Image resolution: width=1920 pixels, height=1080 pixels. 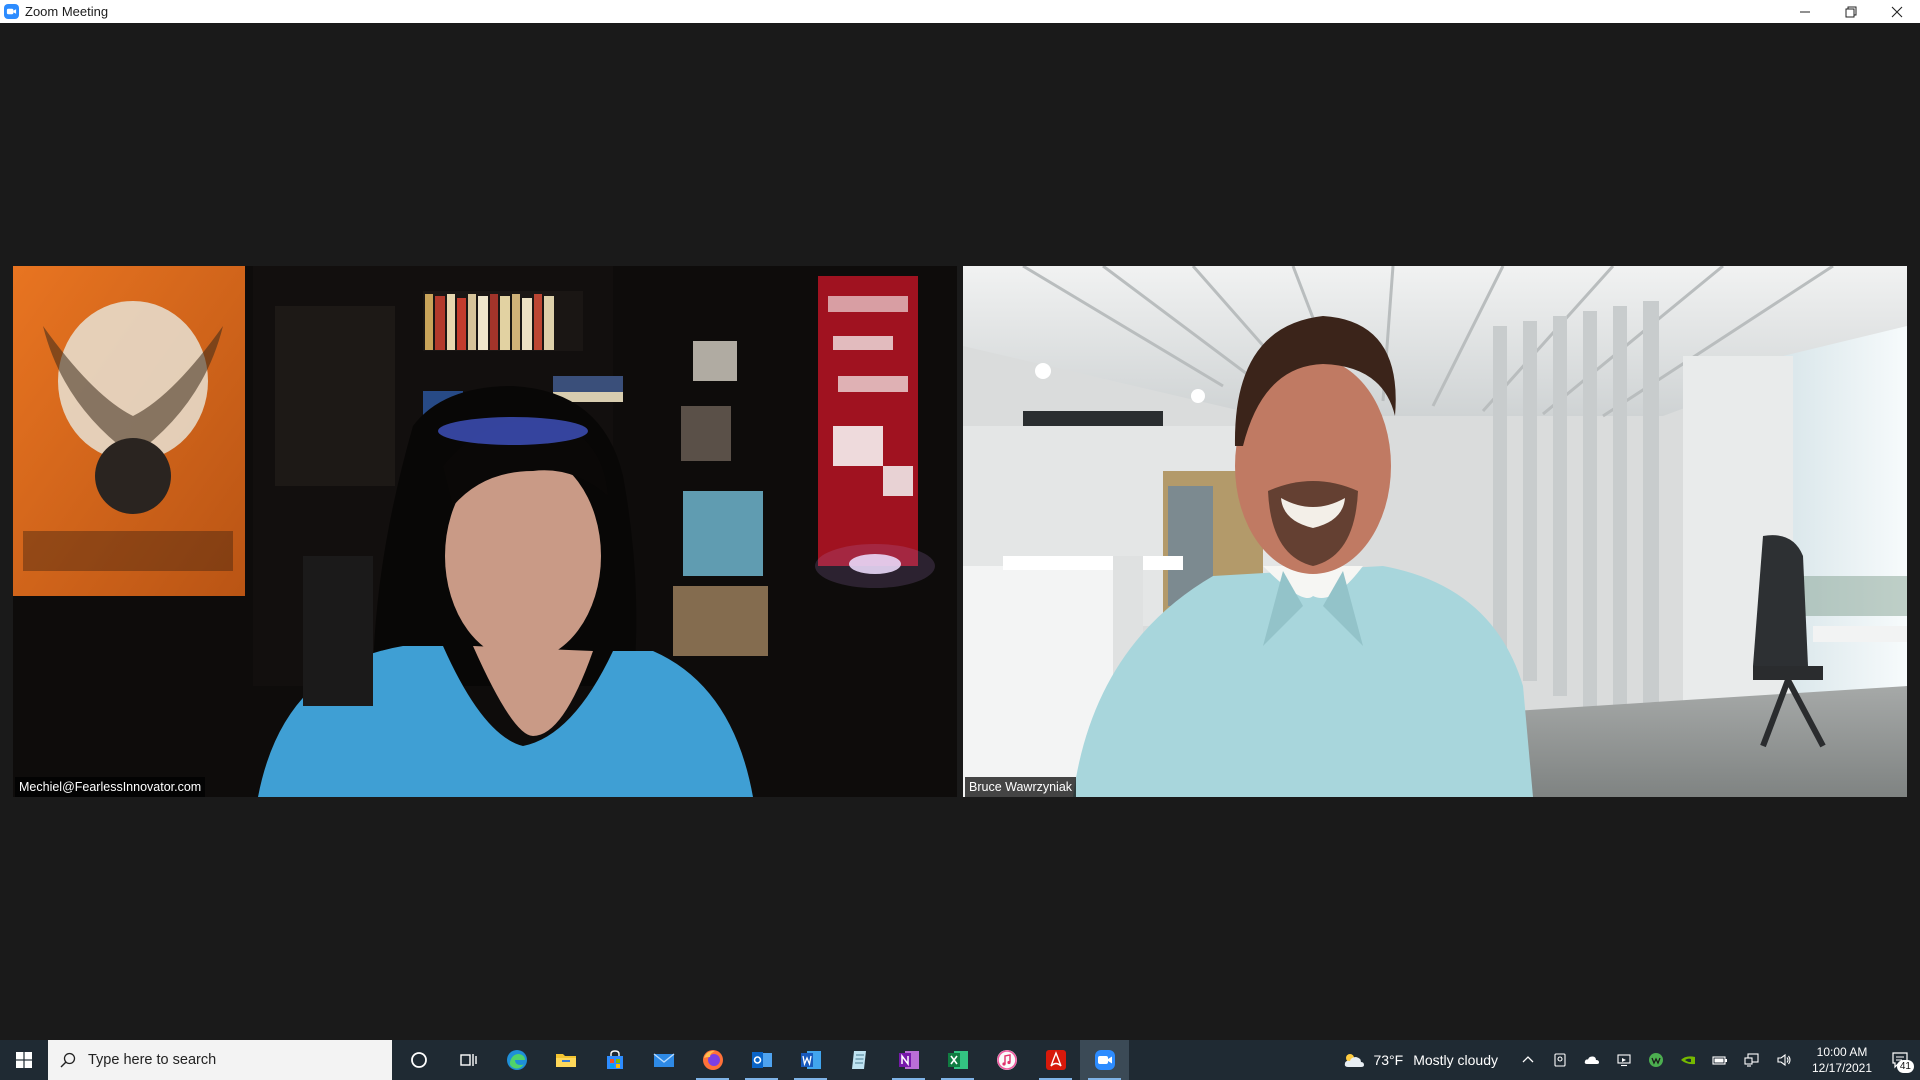 I want to click on itunes-icon, so click(x=1006, y=1060).